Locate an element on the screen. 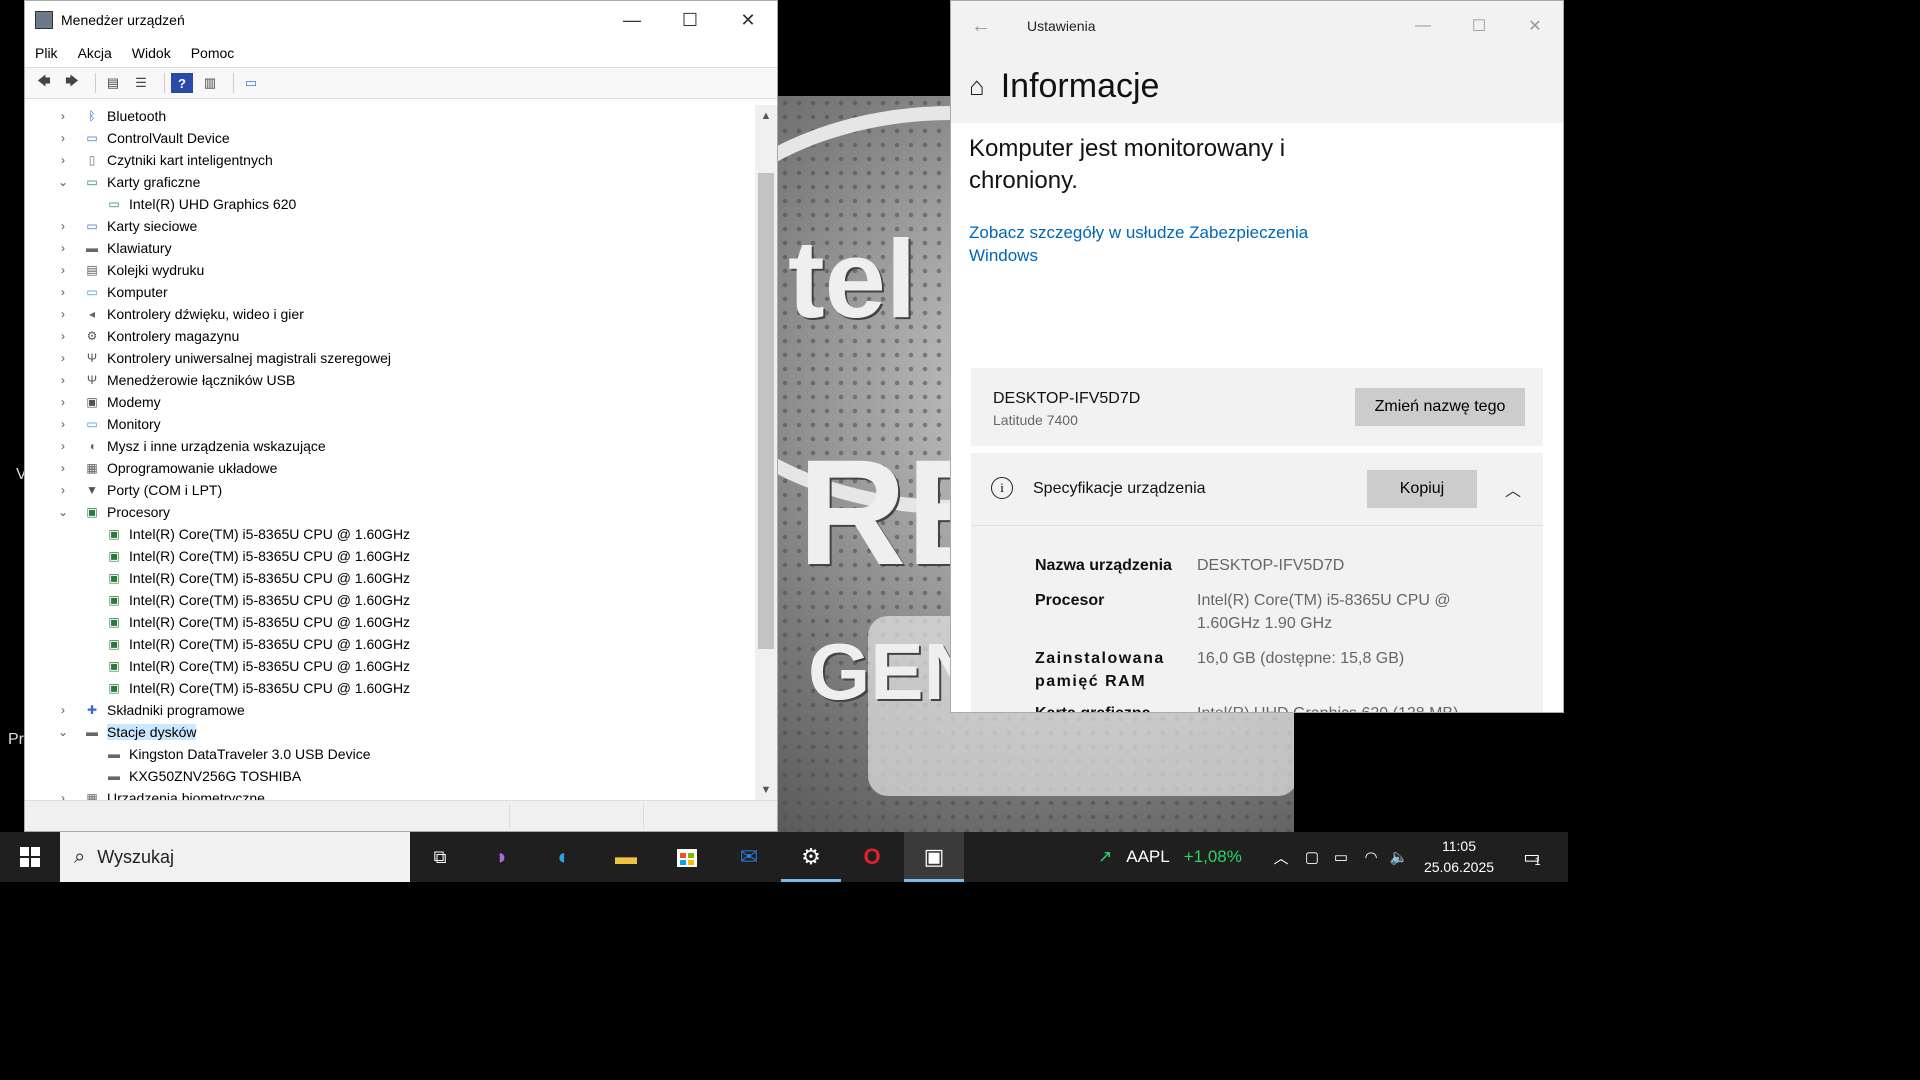 This screenshot has width=1920, height=1080. tree-category-item: › ◂ Kontrolery dźwięku, wideo i gier is located at coordinates (390, 314).